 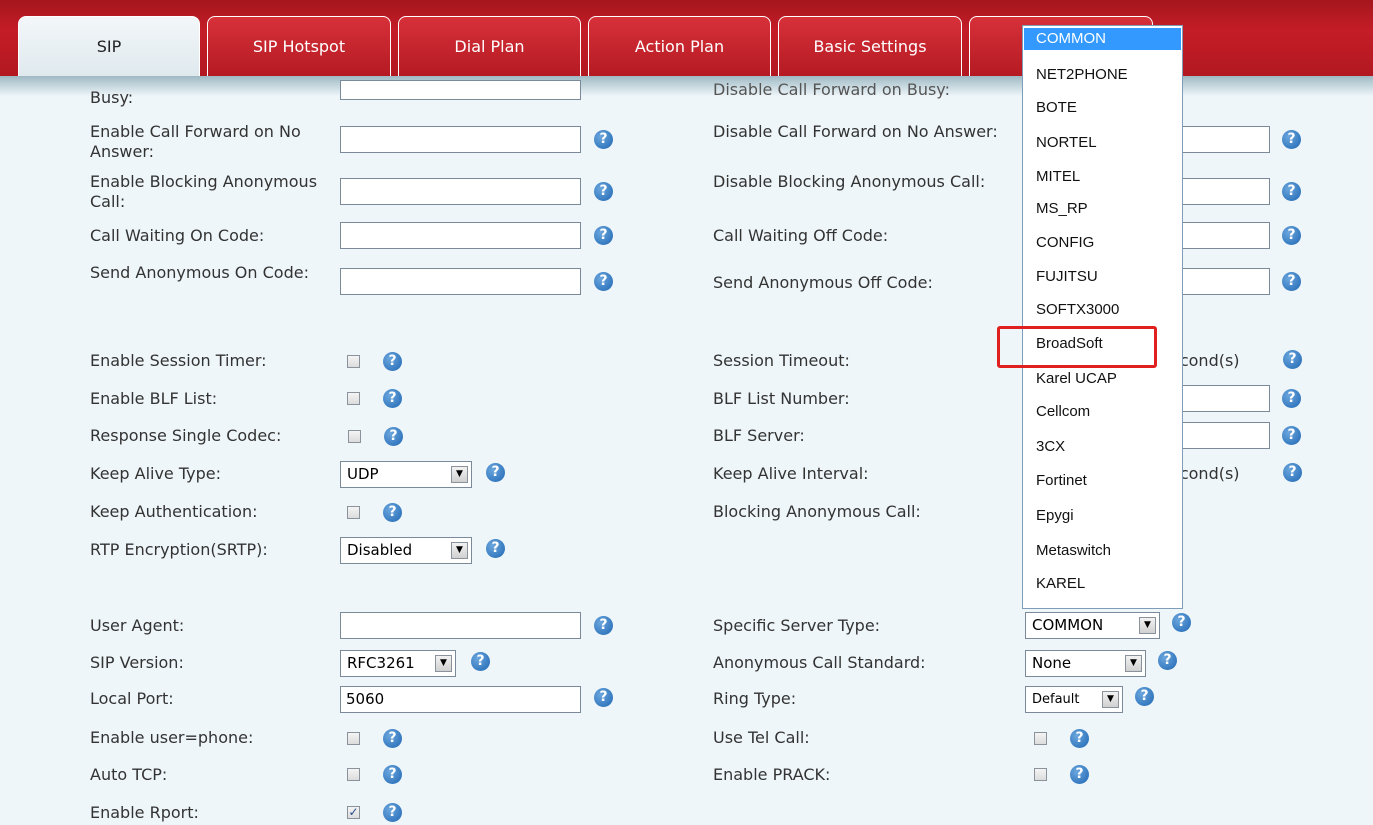 I want to click on keep-alive-type-value: UDP, so click(x=363, y=474).